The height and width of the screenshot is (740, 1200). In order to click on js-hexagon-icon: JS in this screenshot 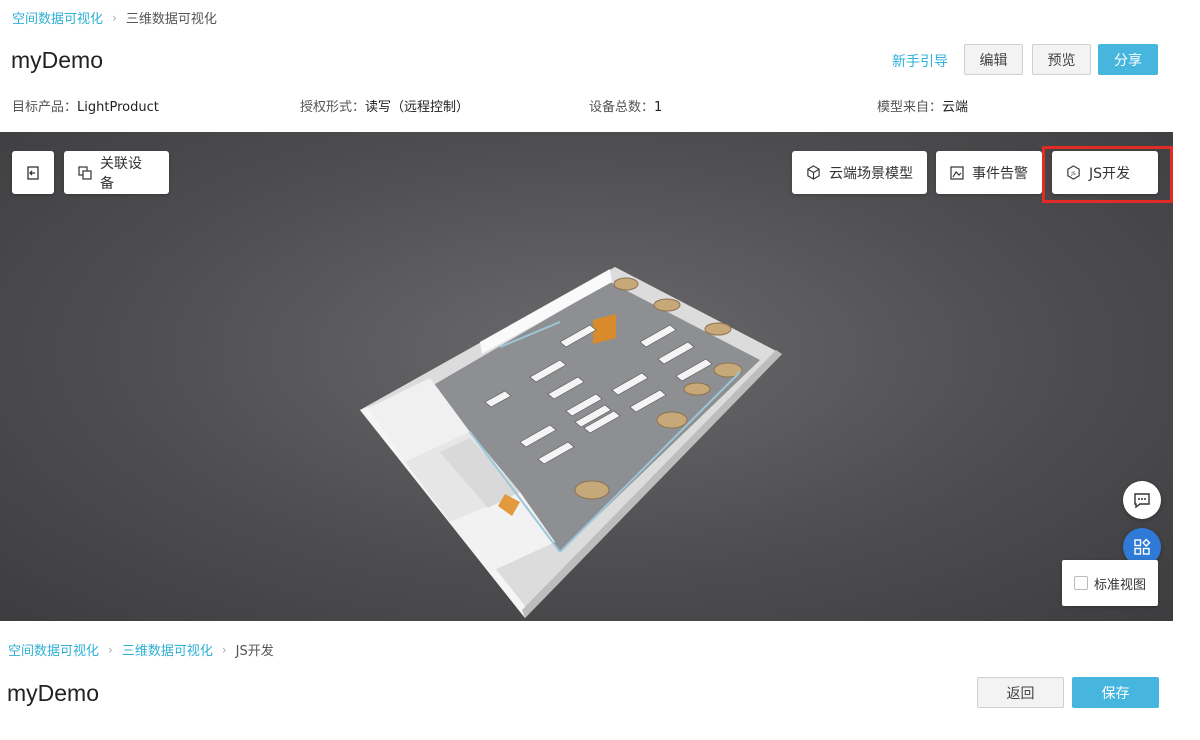, I will do `click(1073, 172)`.